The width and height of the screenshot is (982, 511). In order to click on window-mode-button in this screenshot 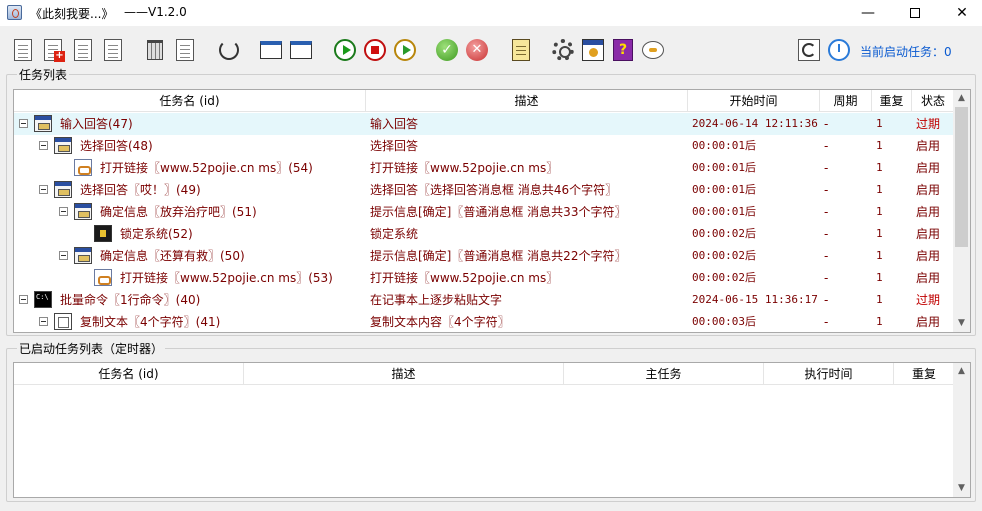, I will do `click(271, 50)`.